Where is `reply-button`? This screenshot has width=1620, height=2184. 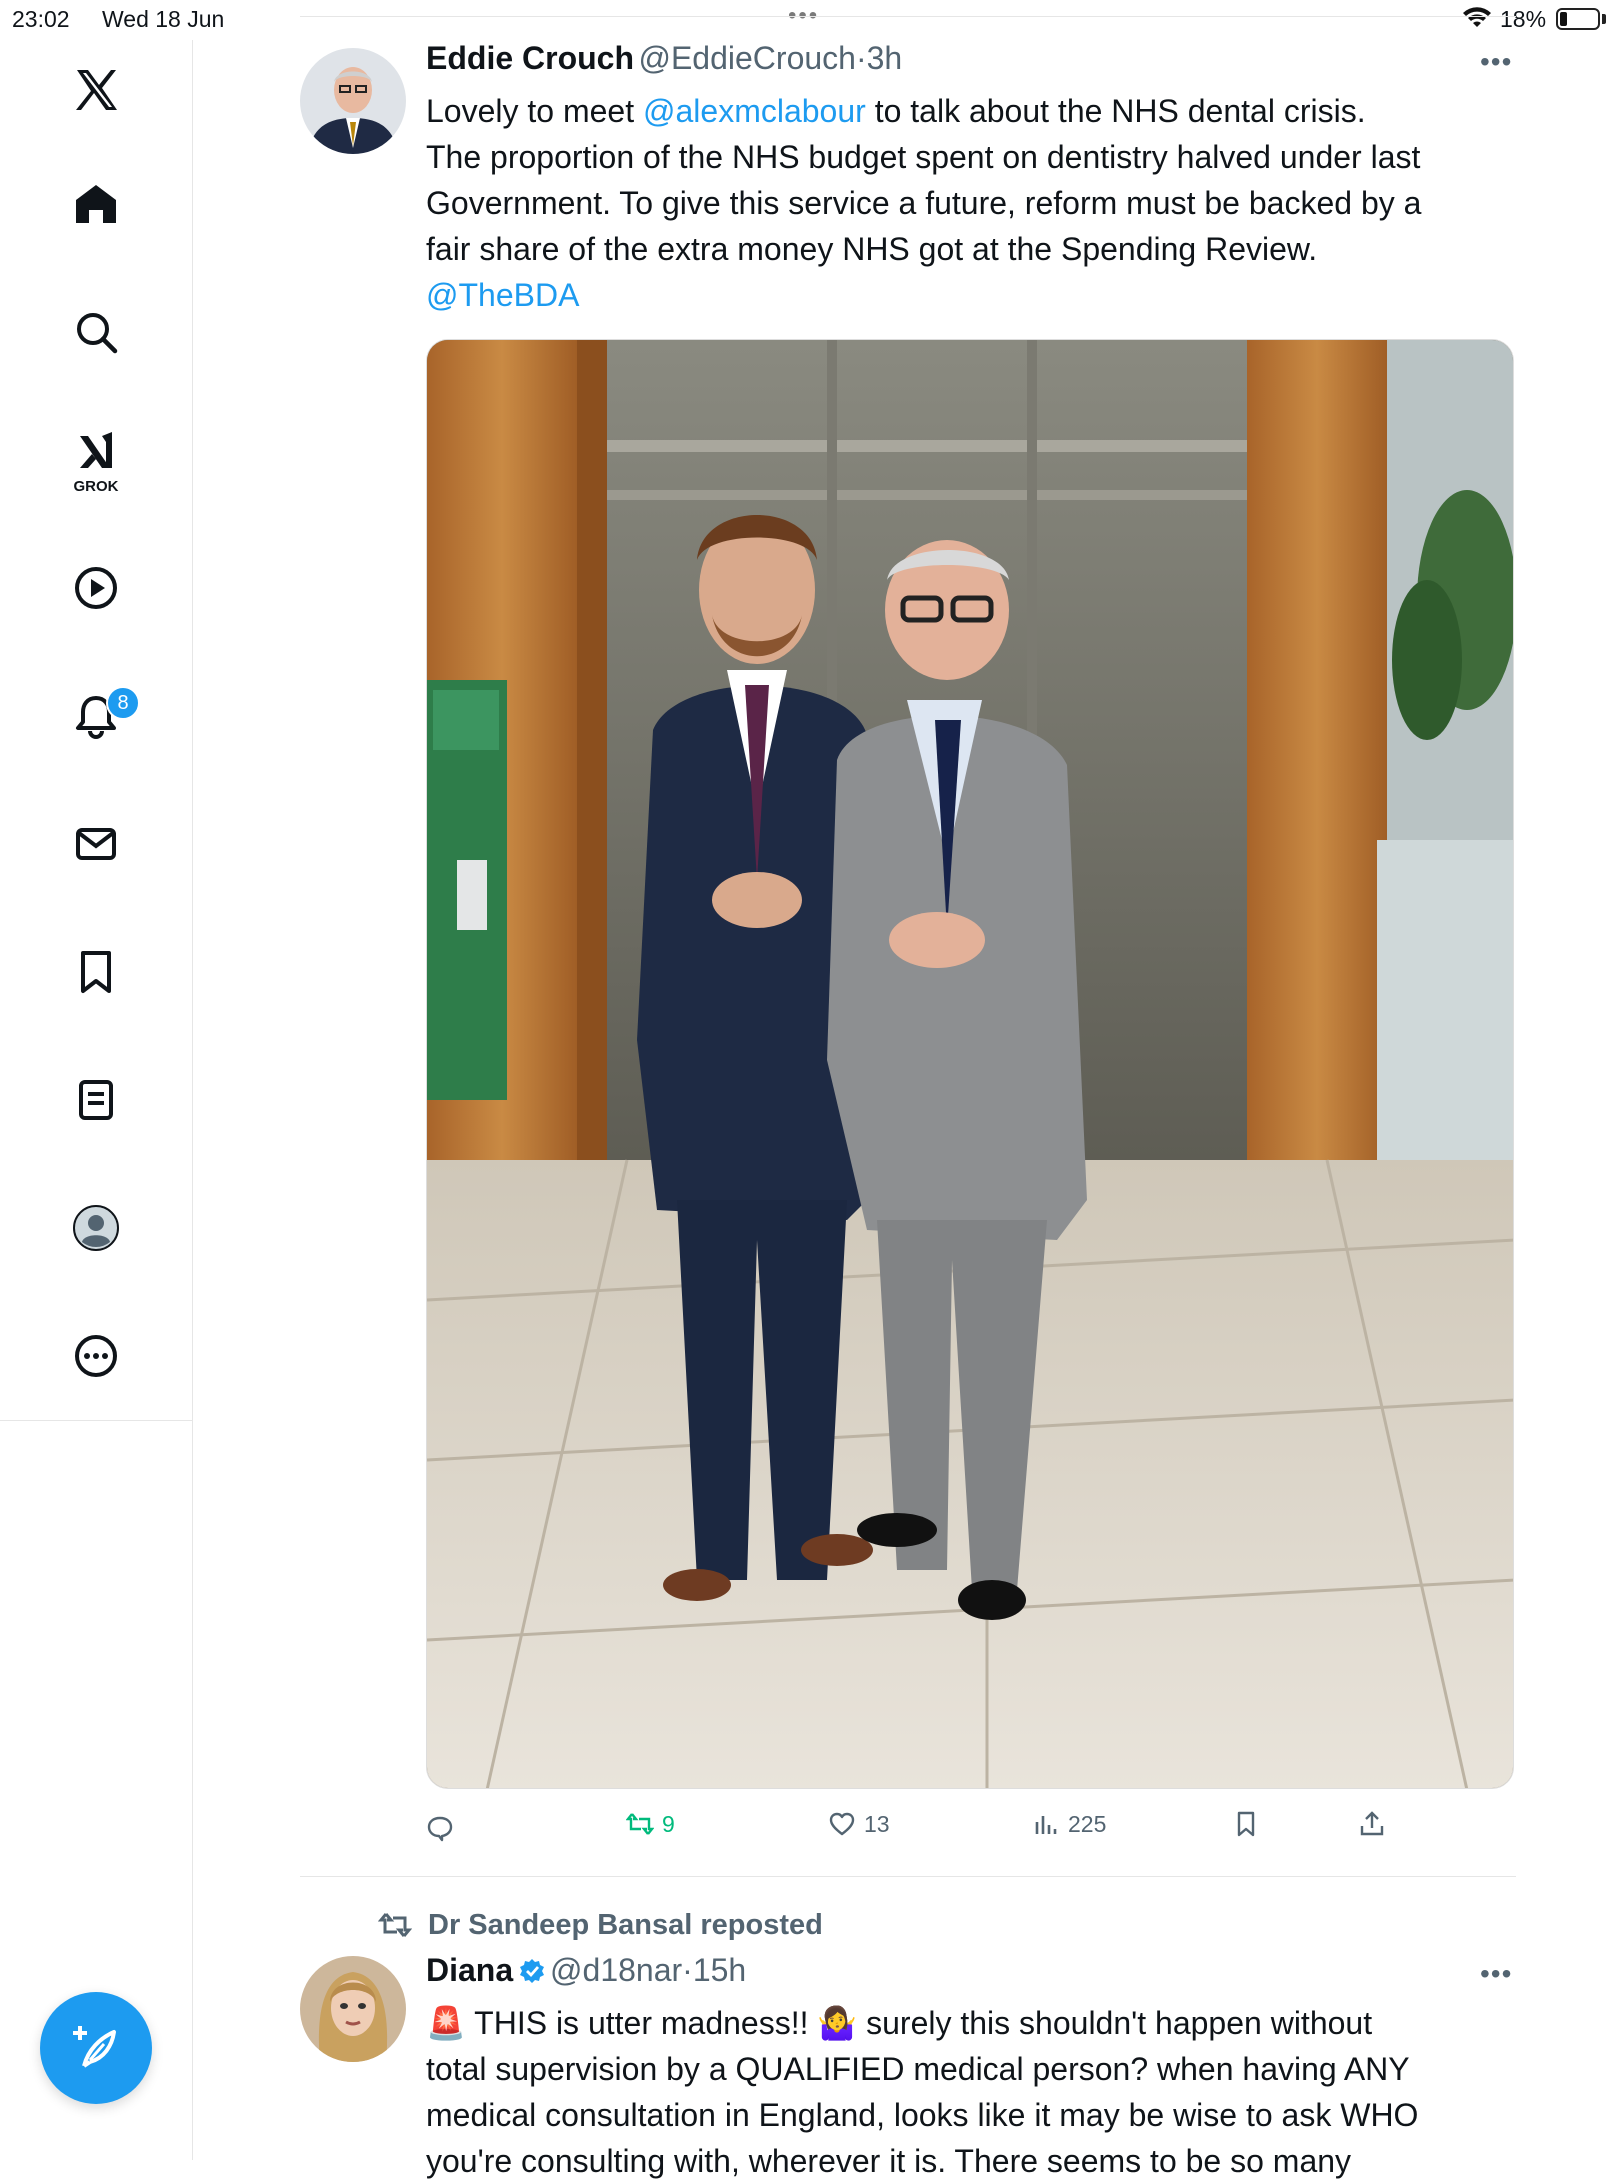 reply-button is located at coordinates (444, 1828).